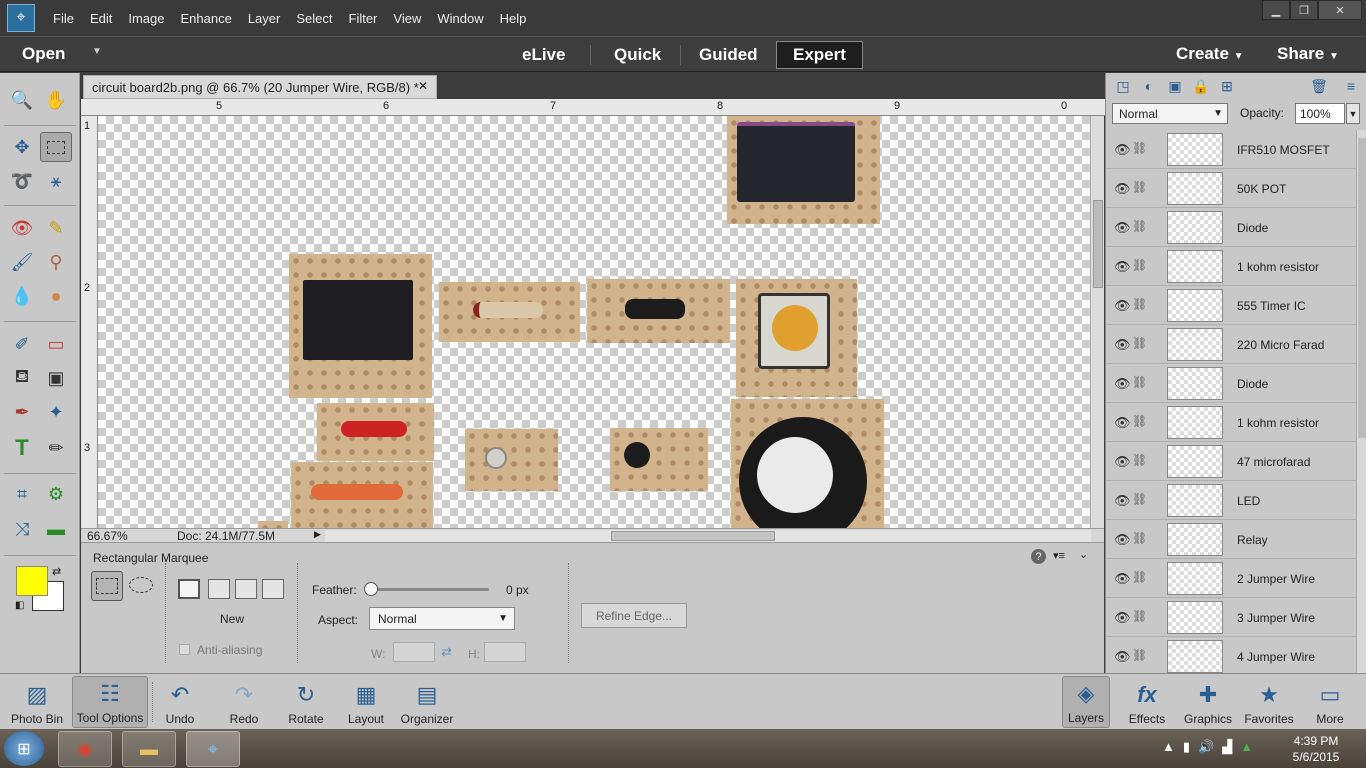 This screenshot has width=1366, height=768. What do you see at coordinates (1316, 749) in the screenshot?
I see `taskbar-clock: 4:39 PM 5/6/2015` at bounding box center [1316, 749].